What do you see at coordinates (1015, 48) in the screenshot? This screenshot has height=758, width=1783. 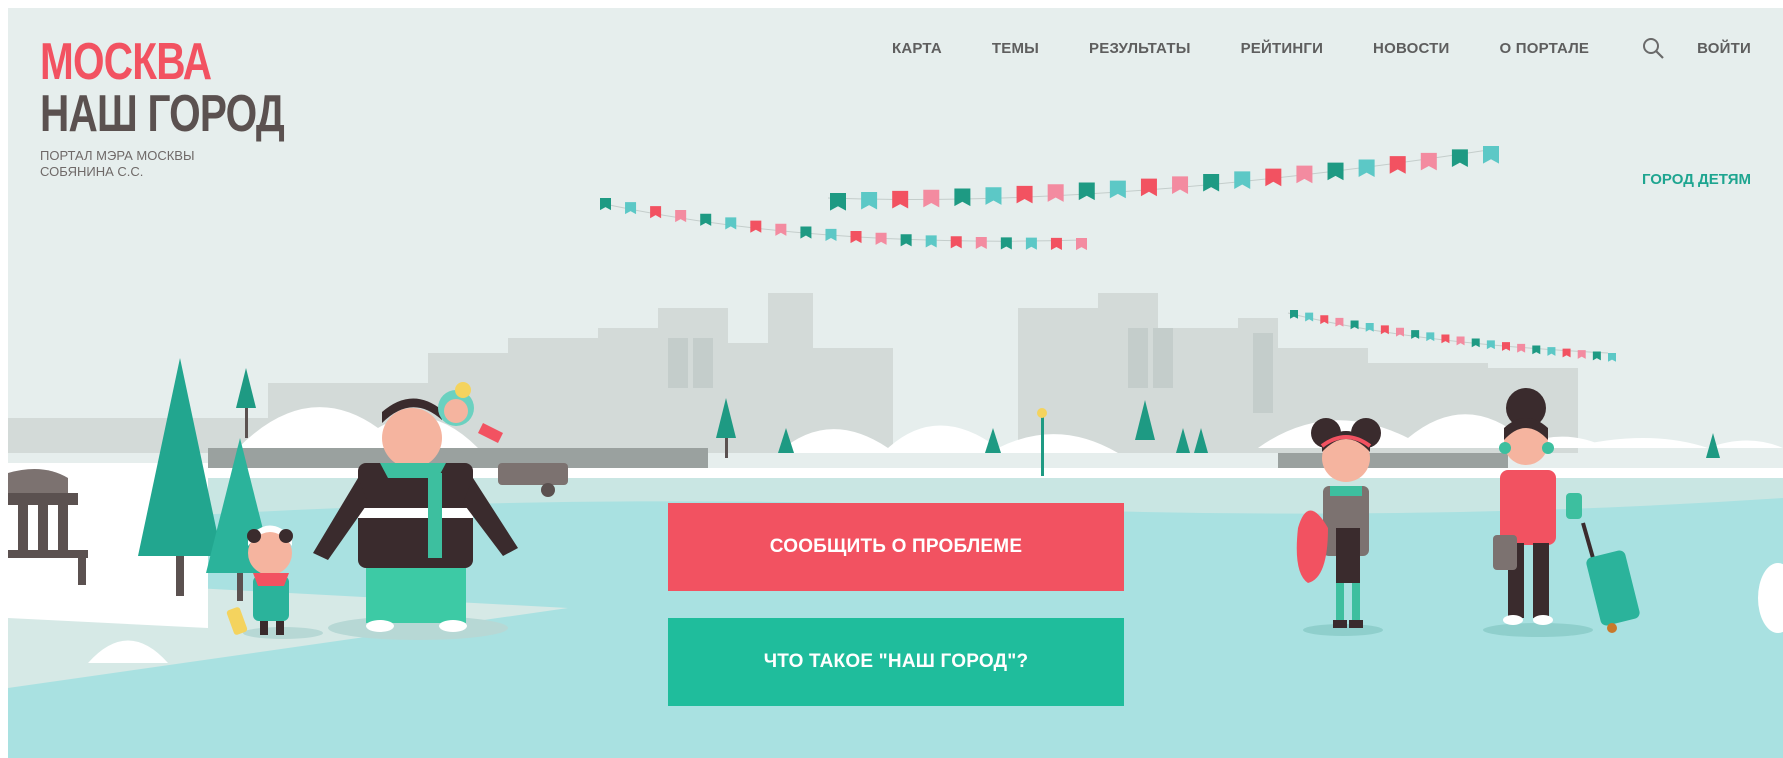 I see `nav-item-topics: ТЕМЫ` at bounding box center [1015, 48].